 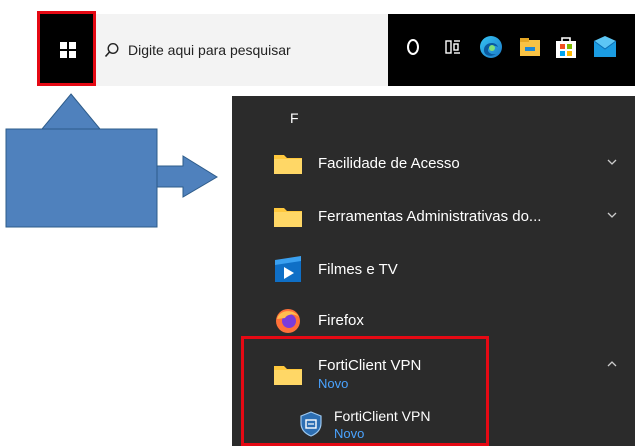 I want to click on annotation-box-shape, so click(x=81, y=178).